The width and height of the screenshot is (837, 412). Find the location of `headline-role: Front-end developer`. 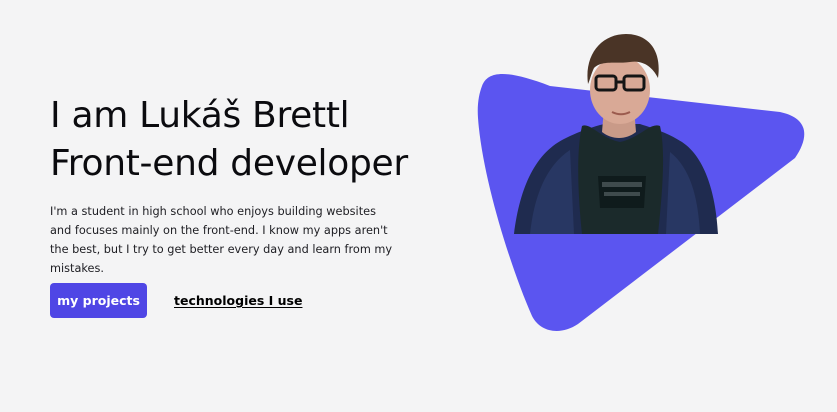

headline-role: Front-end developer is located at coordinates (229, 163).